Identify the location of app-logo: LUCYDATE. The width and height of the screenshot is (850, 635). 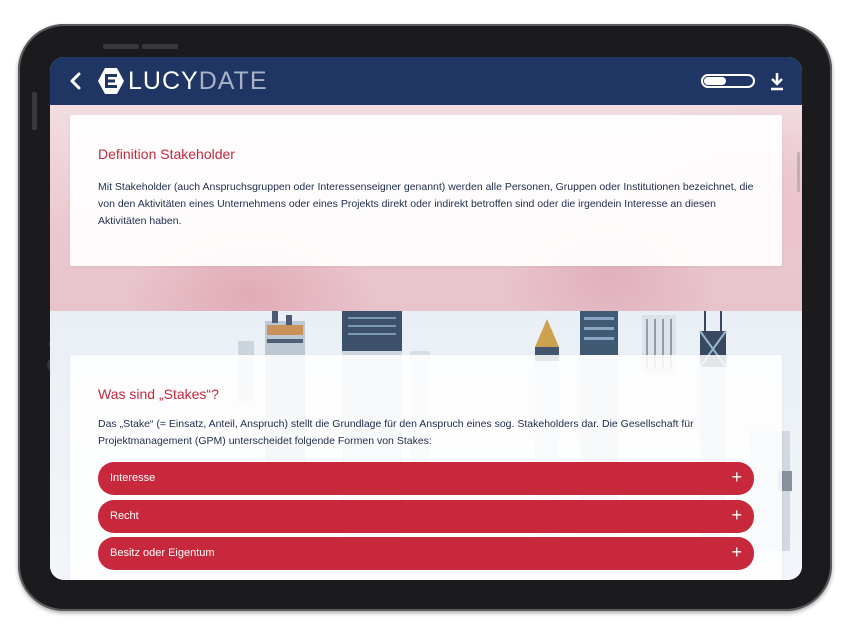
(182, 81).